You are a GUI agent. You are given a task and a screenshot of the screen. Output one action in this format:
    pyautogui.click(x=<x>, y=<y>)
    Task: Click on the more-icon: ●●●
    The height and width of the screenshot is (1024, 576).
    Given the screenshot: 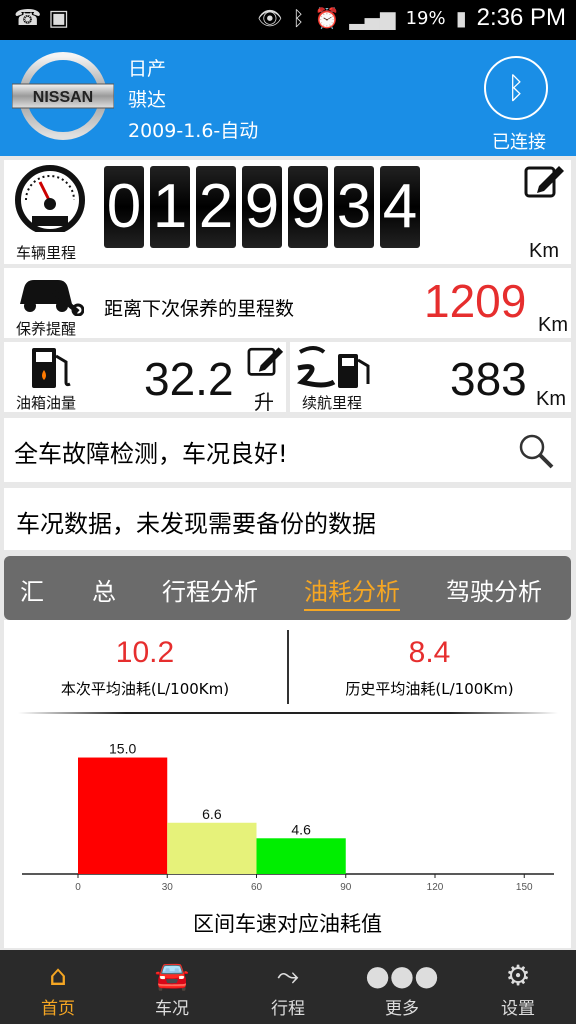 What is the action you would take?
    pyautogui.click(x=402, y=975)
    